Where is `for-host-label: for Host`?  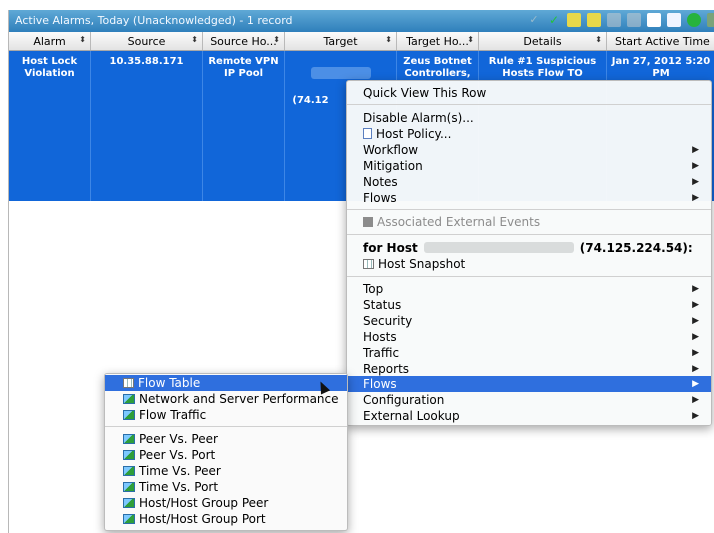 for-host-label: for Host is located at coordinates (390, 248).